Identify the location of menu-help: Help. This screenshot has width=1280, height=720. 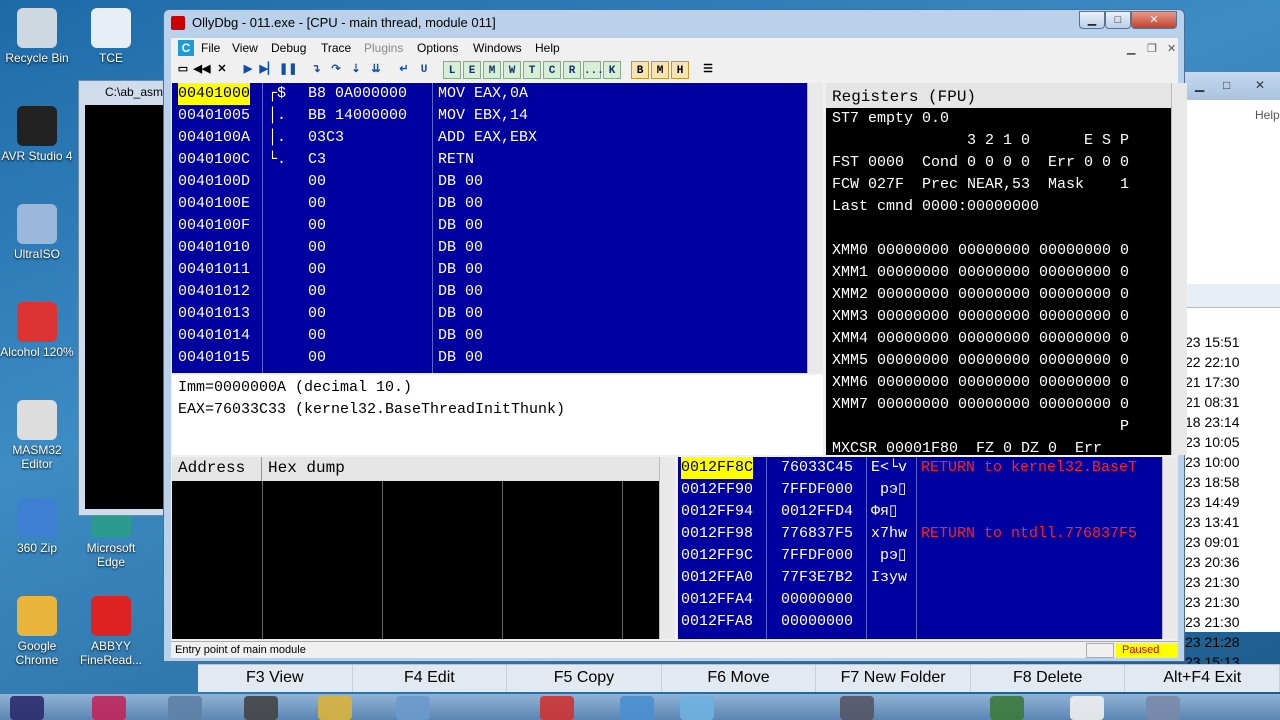
(547, 48).